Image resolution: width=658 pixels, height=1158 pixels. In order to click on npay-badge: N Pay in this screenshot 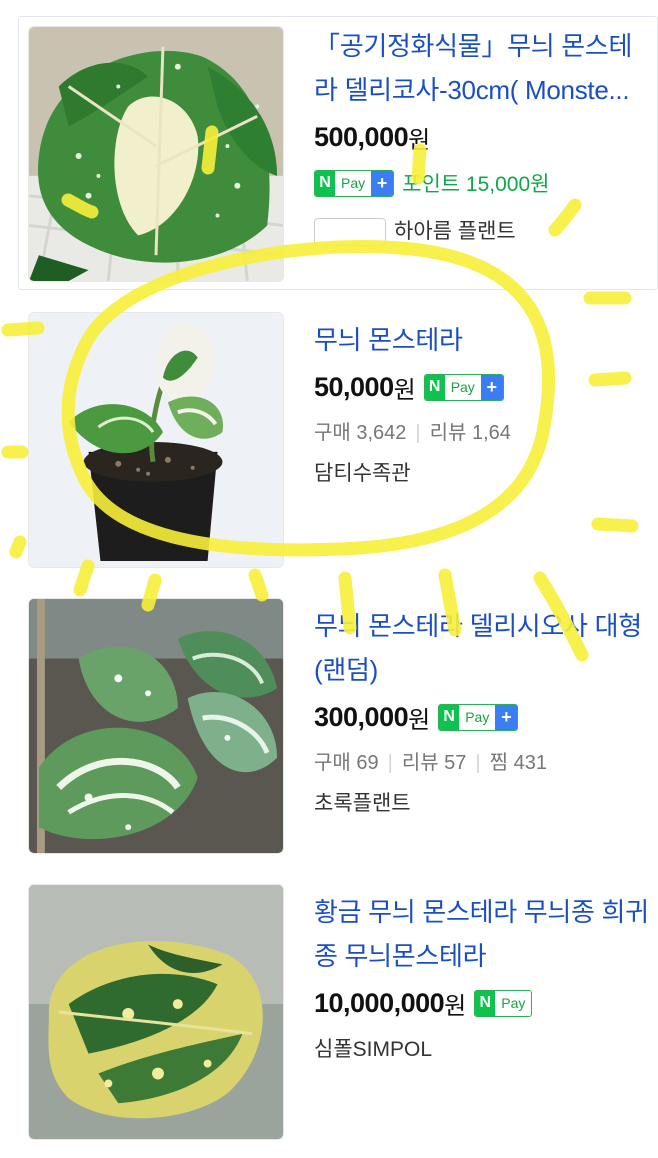, I will do `click(503, 1003)`.